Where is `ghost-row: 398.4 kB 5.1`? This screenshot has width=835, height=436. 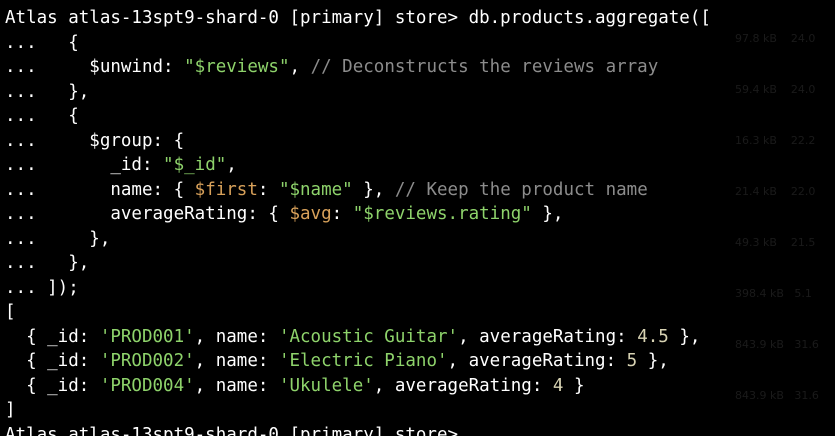
ghost-row: 398.4 kB 5.1 is located at coordinates (773, 293).